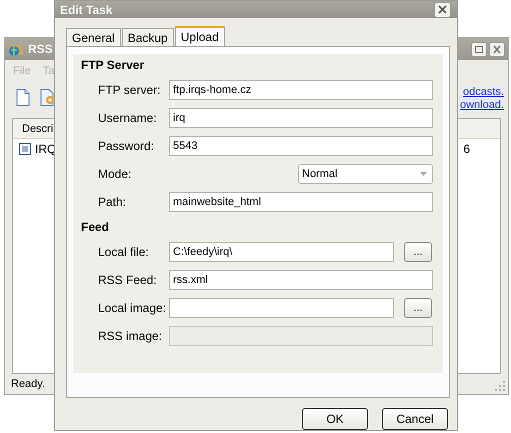 The image size is (511, 433). I want to click on column-header: Descri, so click(38, 128).